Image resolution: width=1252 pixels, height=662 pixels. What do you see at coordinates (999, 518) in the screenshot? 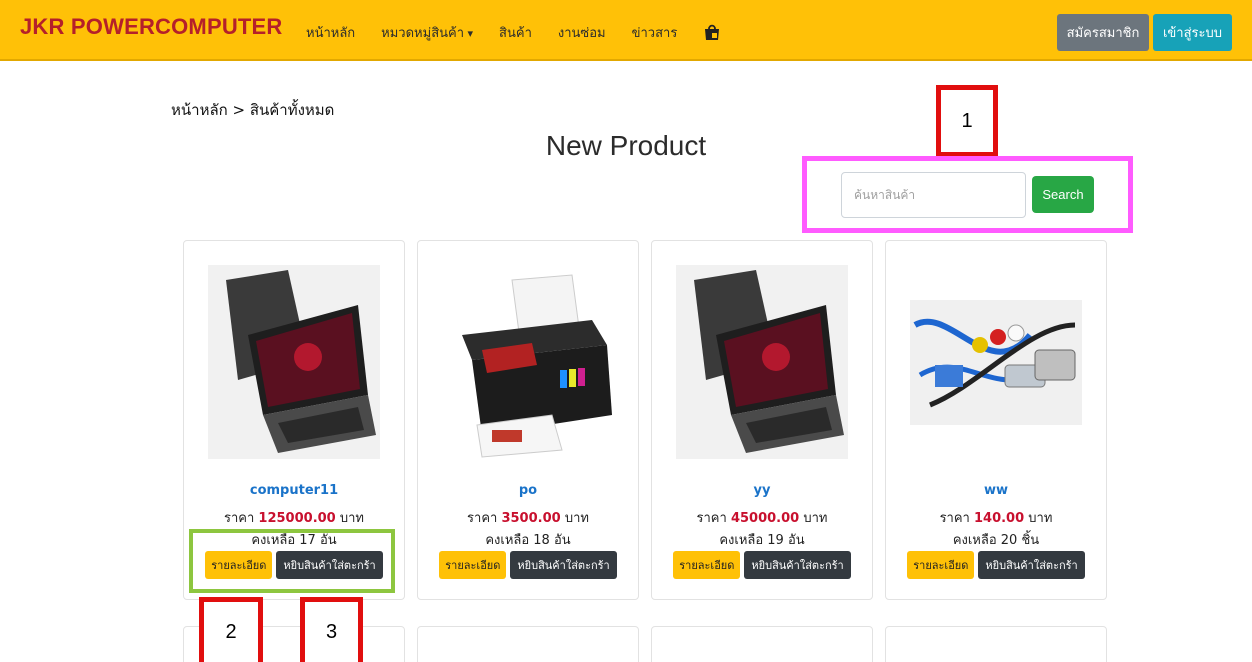
I see `price-amount: 140.00` at bounding box center [999, 518].